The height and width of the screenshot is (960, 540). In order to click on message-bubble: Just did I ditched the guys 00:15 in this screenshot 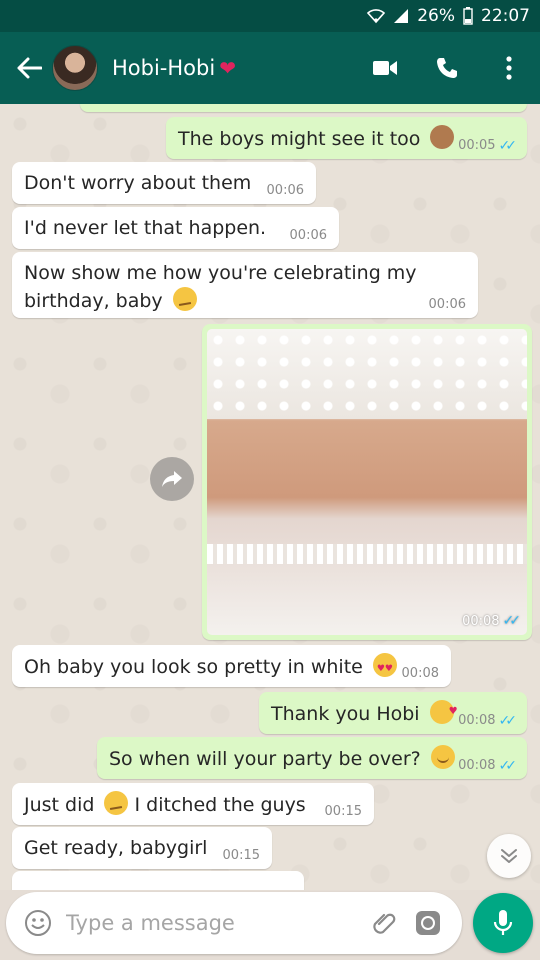, I will do `click(193, 804)`.